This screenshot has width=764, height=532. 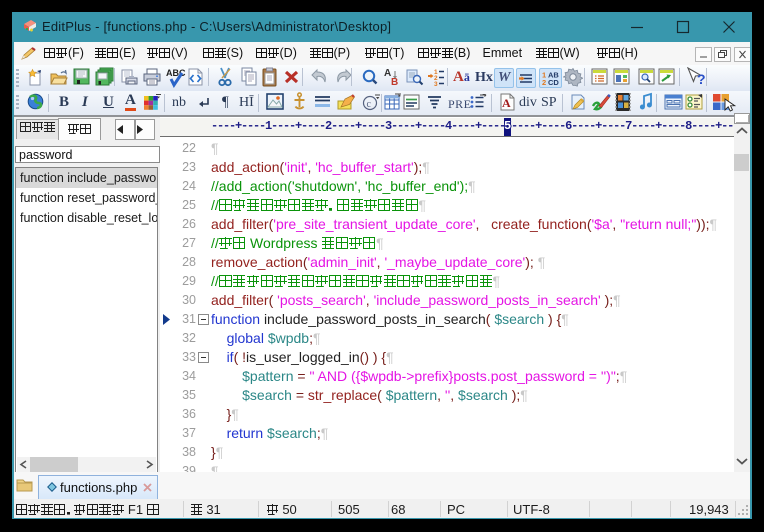 I want to click on svg-text: A, so click(x=506, y=103).